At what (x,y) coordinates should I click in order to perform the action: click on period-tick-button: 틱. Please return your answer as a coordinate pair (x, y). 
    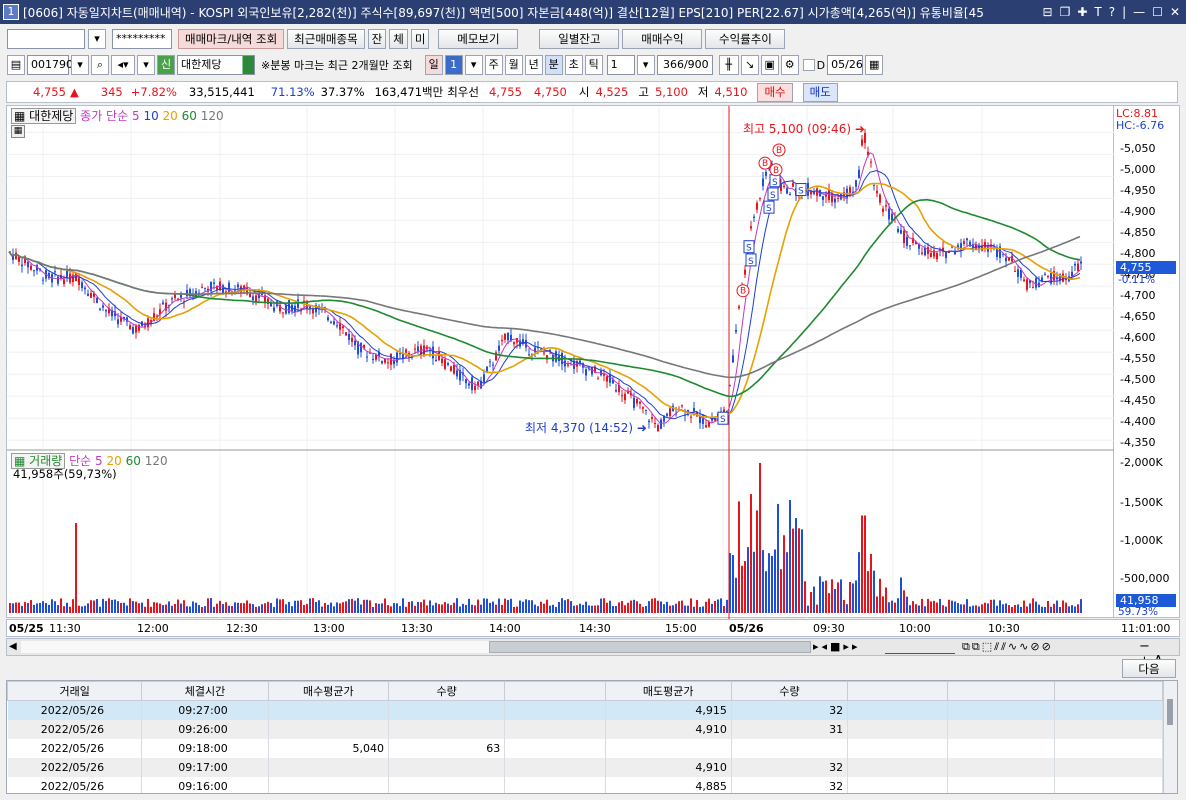
    Looking at the image, I should click on (593, 65).